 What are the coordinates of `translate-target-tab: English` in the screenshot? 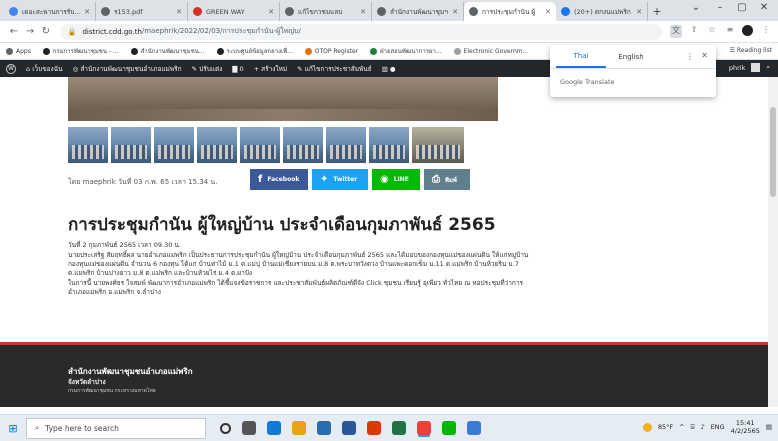 It's located at (631, 57).